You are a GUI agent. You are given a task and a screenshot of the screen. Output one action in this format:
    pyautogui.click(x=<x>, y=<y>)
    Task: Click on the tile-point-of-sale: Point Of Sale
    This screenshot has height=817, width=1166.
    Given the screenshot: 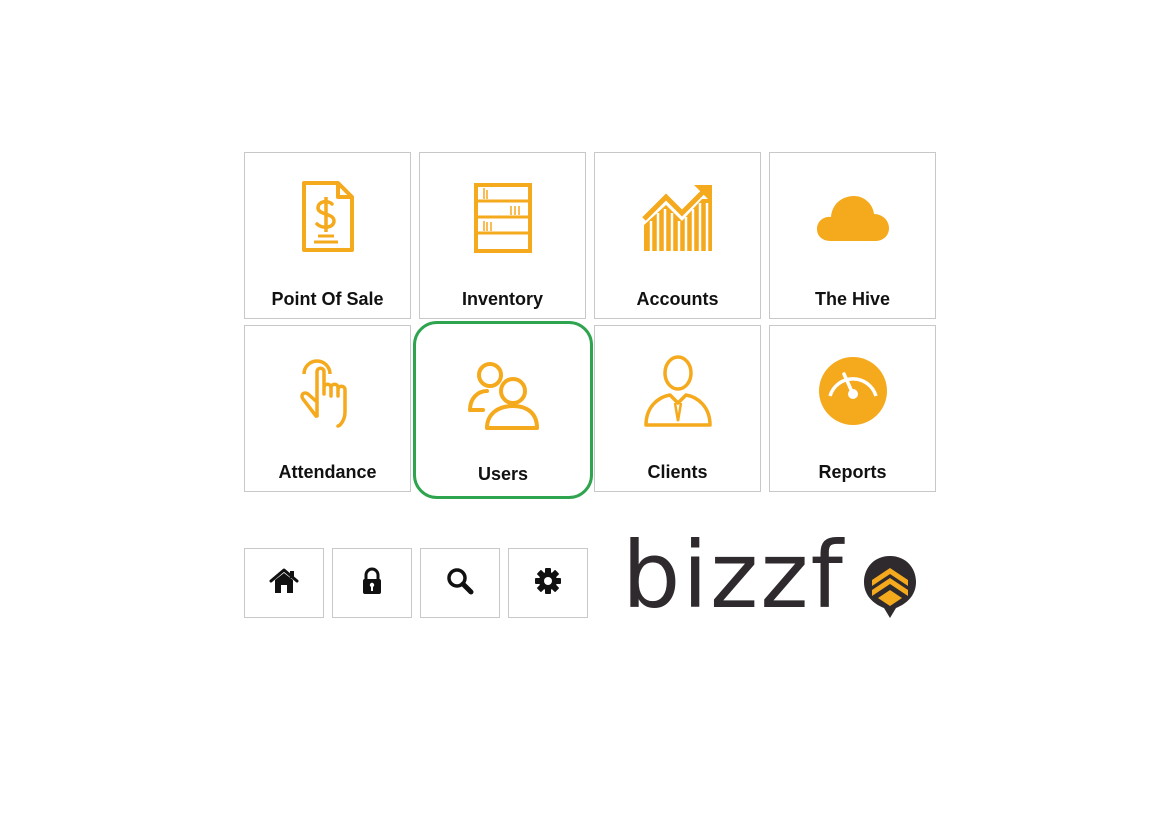 What is the action you would take?
    pyautogui.click(x=327, y=235)
    